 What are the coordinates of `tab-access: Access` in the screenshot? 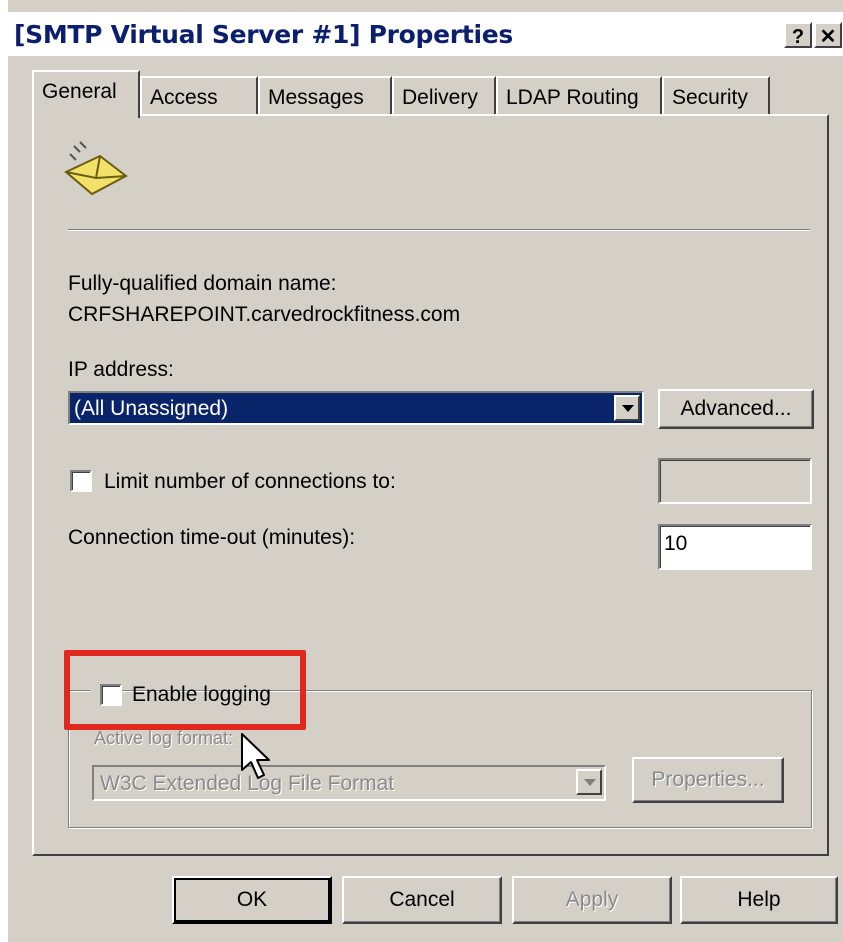 It's located at (199, 96).